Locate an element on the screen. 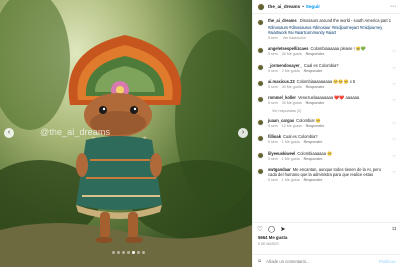 The image size is (400, 267). post-header: the_ai_dreams • Seguir ⋯ is located at coordinates (326, 7).